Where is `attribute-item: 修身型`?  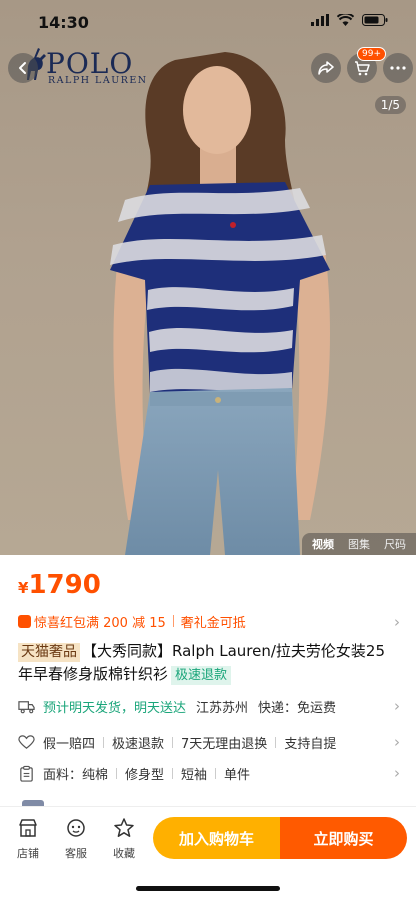 attribute-item: 修身型 is located at coordinates (145, 775).